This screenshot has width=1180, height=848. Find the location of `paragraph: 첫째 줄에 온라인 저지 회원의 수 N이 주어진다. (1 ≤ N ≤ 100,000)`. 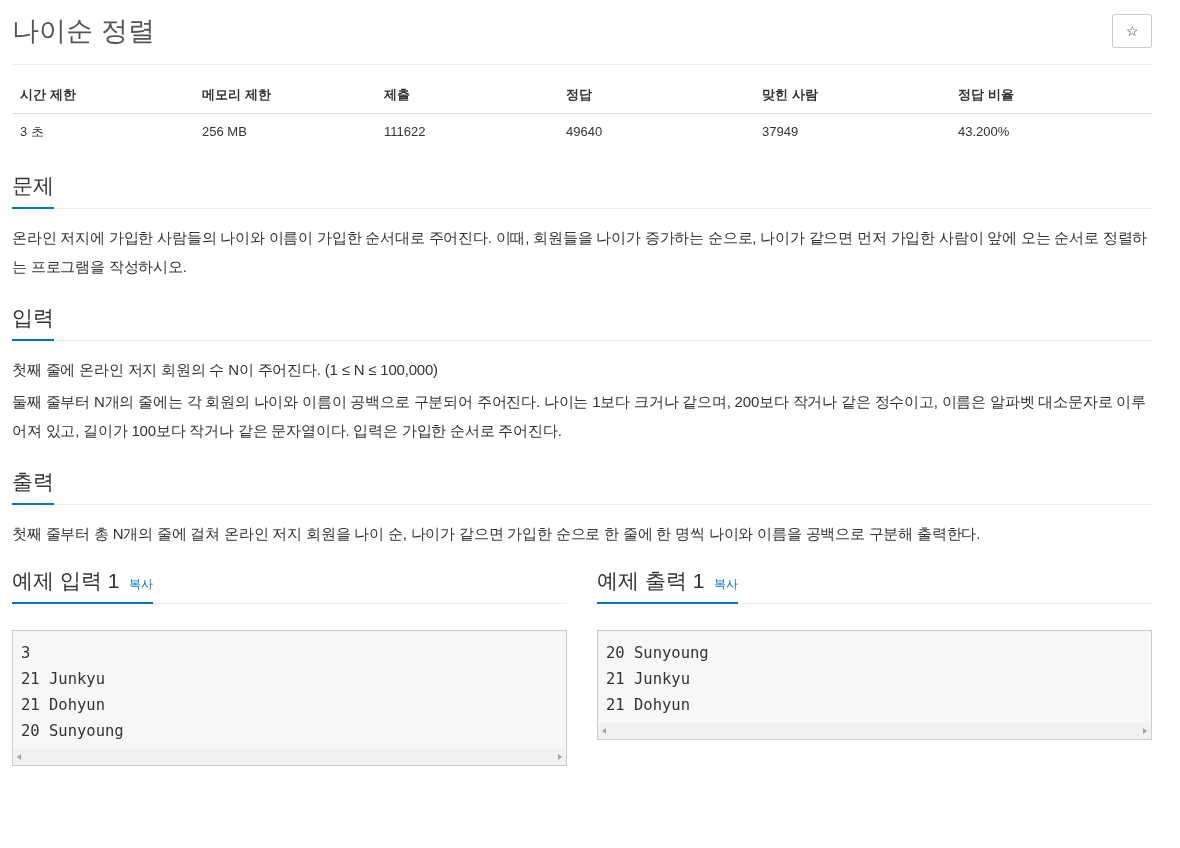

paragraph: 첫째 줄에 온라인 저지 회원의 수 N이 주어진다. (1 ≤ N ≤ 100,000) is located at coordinates (225, 370).